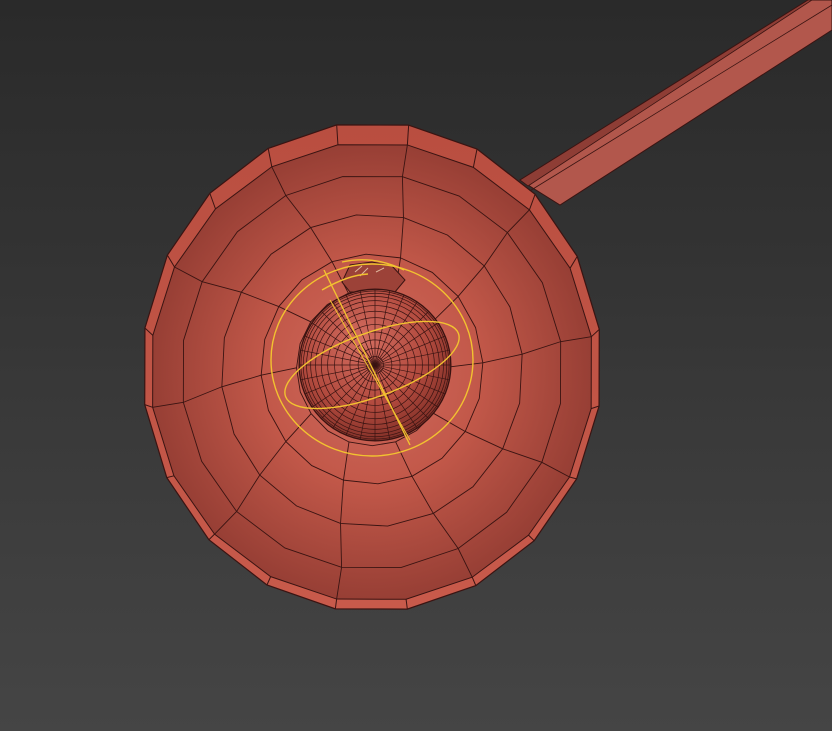  I want to click on lamp-arm, so click(675, 103).